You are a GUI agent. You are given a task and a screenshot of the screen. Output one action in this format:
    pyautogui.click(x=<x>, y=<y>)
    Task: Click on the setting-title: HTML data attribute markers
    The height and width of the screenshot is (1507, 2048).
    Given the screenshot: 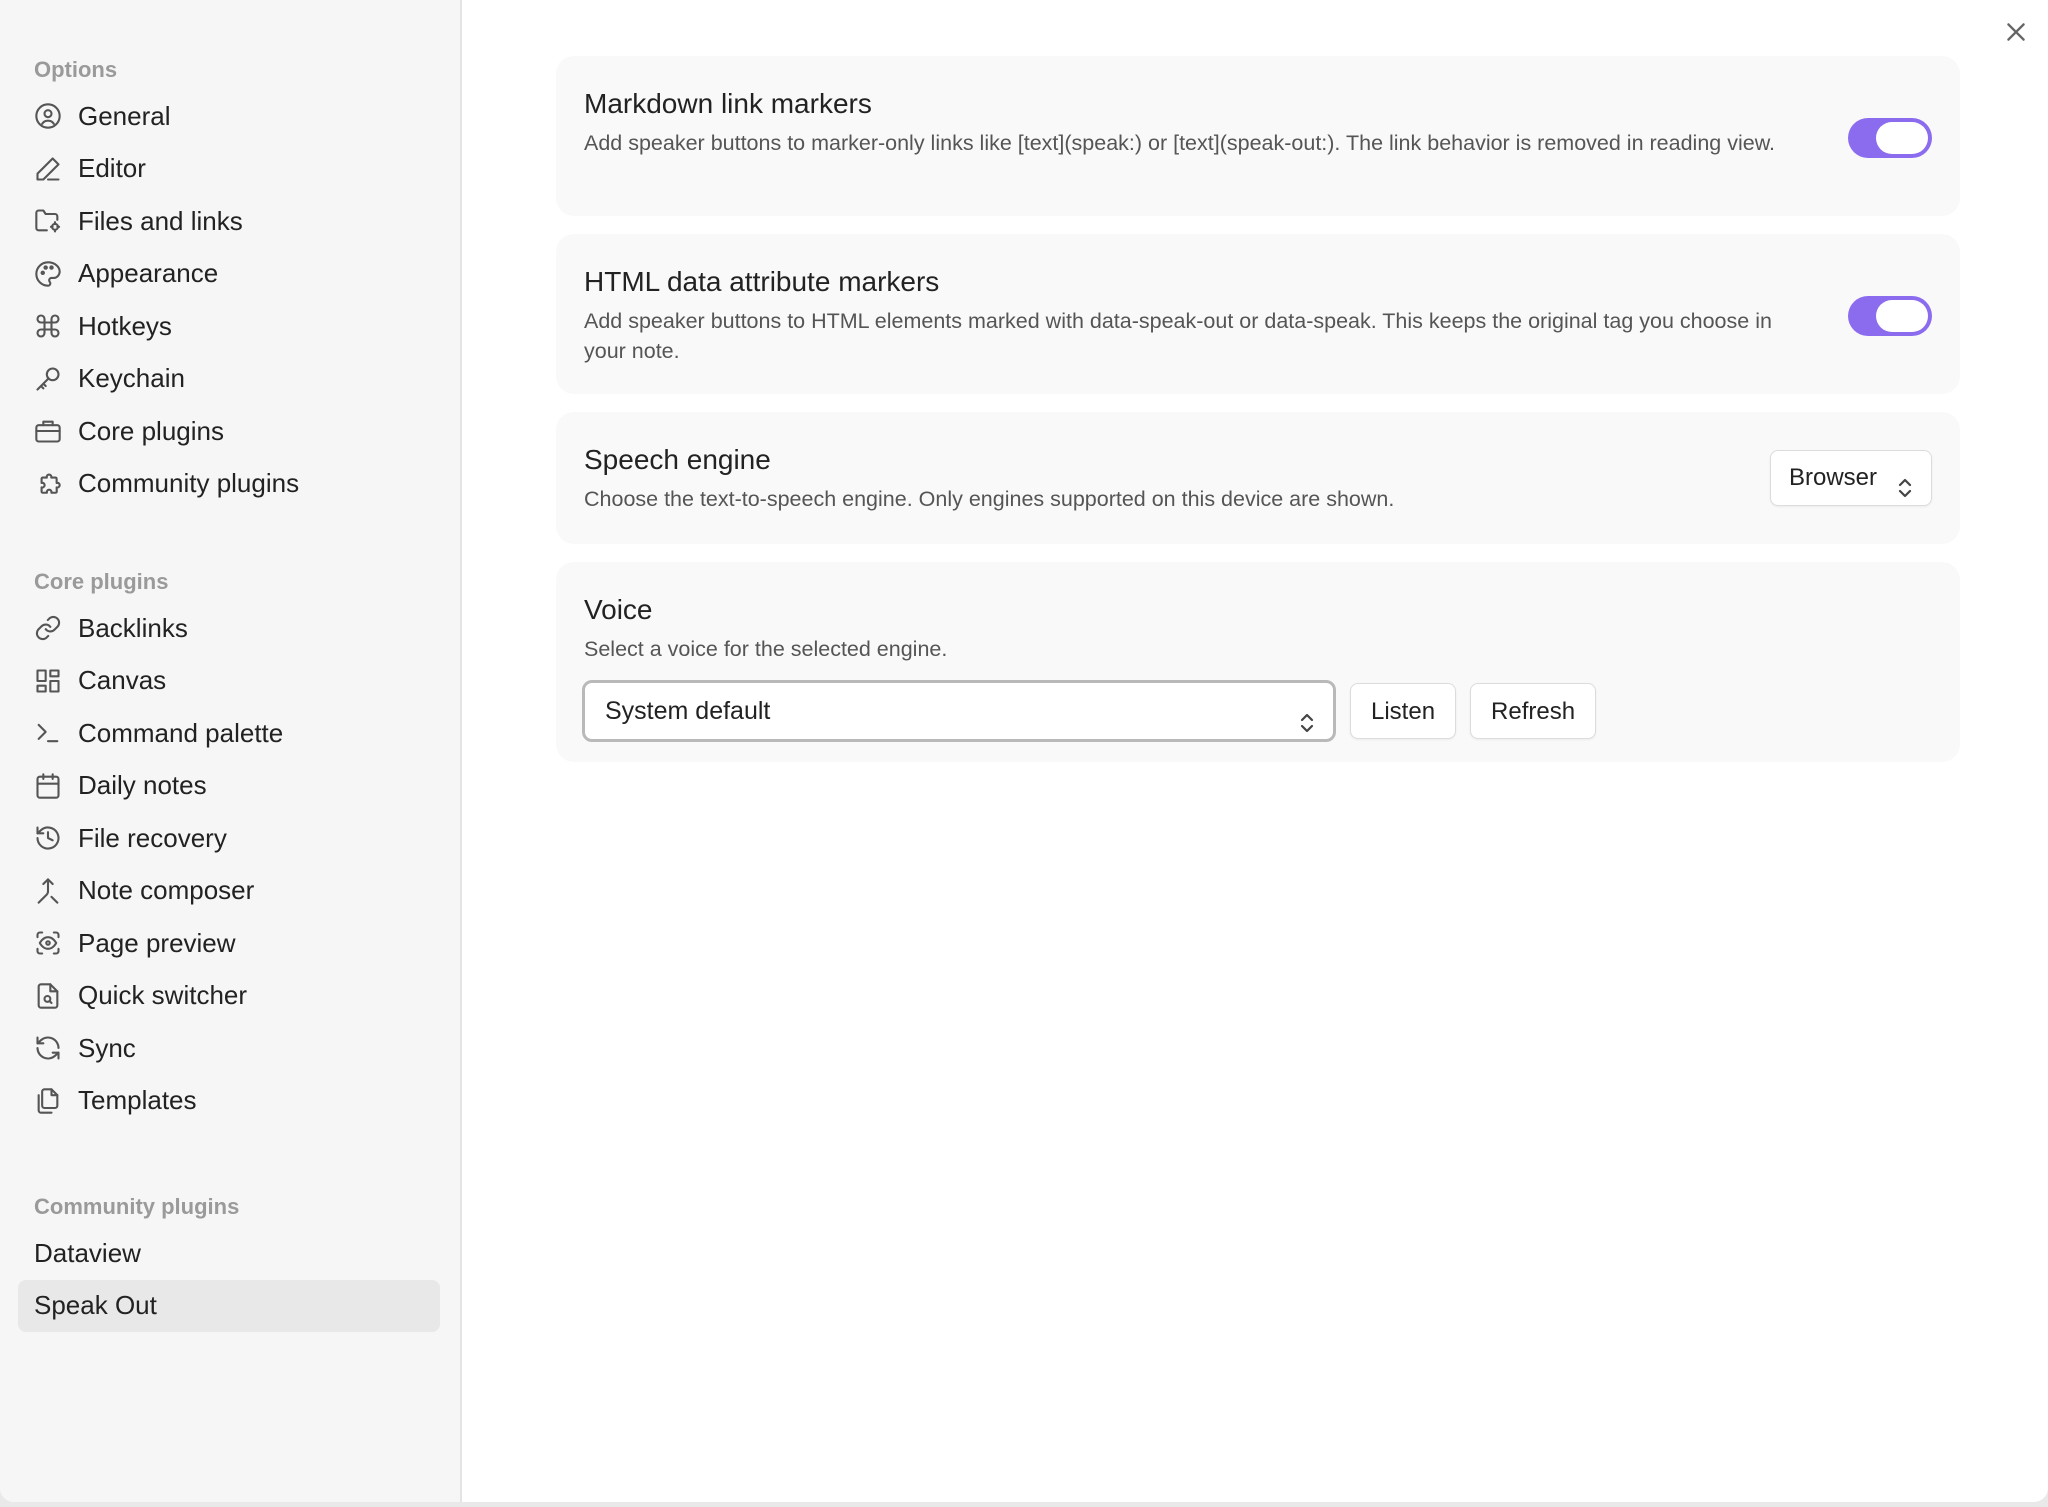 What is the action you would take?
    pyautogui.click(x=762, y=281)
    